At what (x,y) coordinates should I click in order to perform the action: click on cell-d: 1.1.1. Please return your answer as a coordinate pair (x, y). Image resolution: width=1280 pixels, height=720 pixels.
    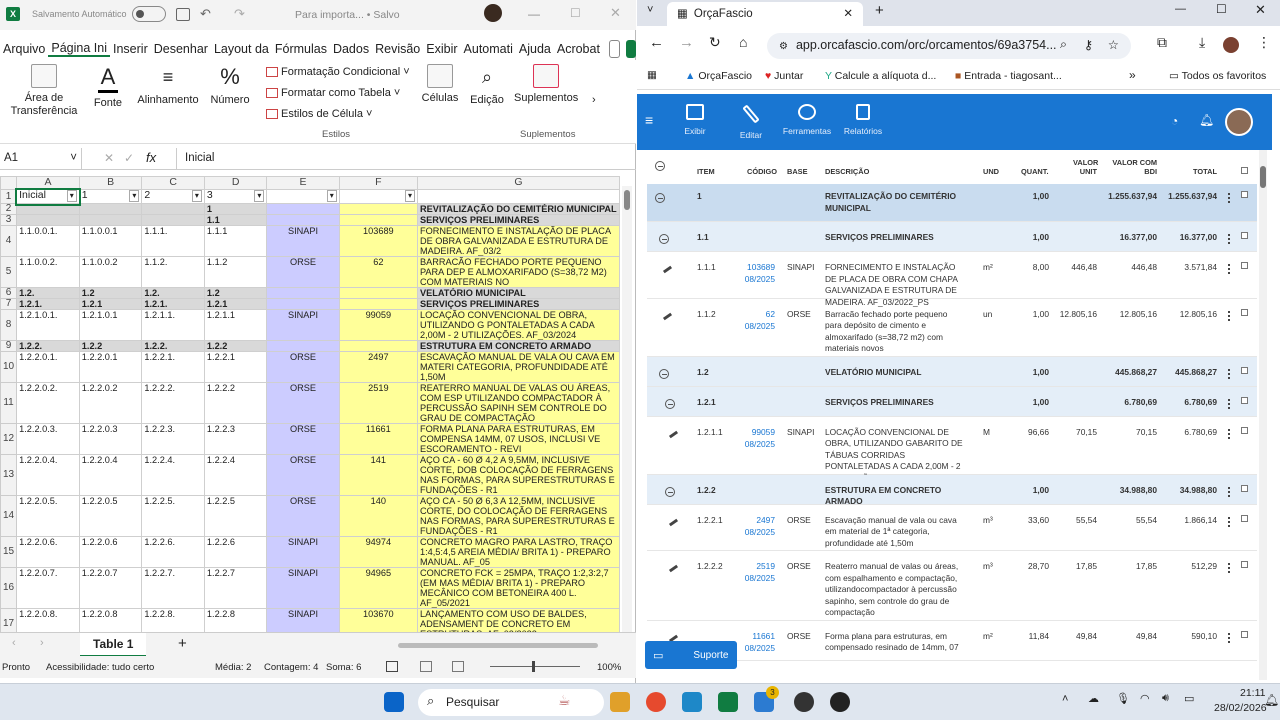
    Looking at the image, I should click on (235, 241).